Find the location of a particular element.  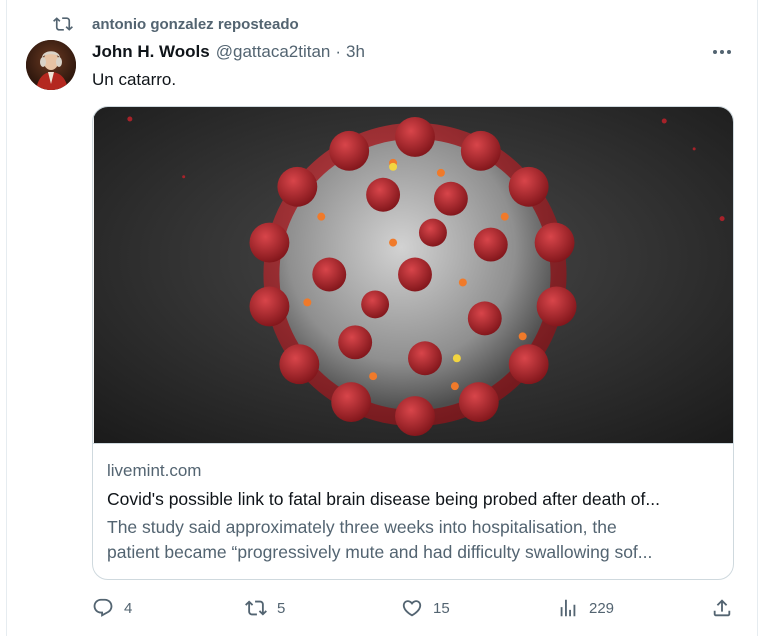

action-bar: 4 5 15 229 is located at coordinates (417, 608).